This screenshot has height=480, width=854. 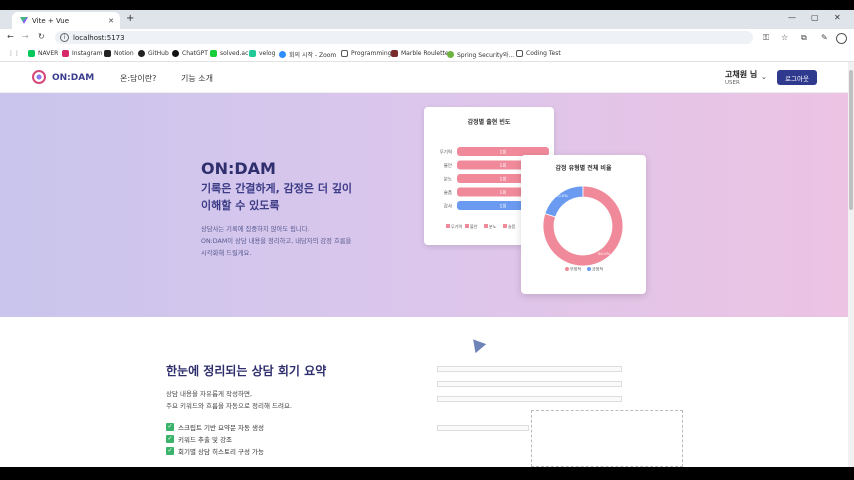 I want to click on hero-desc-3: 시각화해 드릴게요., so click(x=226, y=253).